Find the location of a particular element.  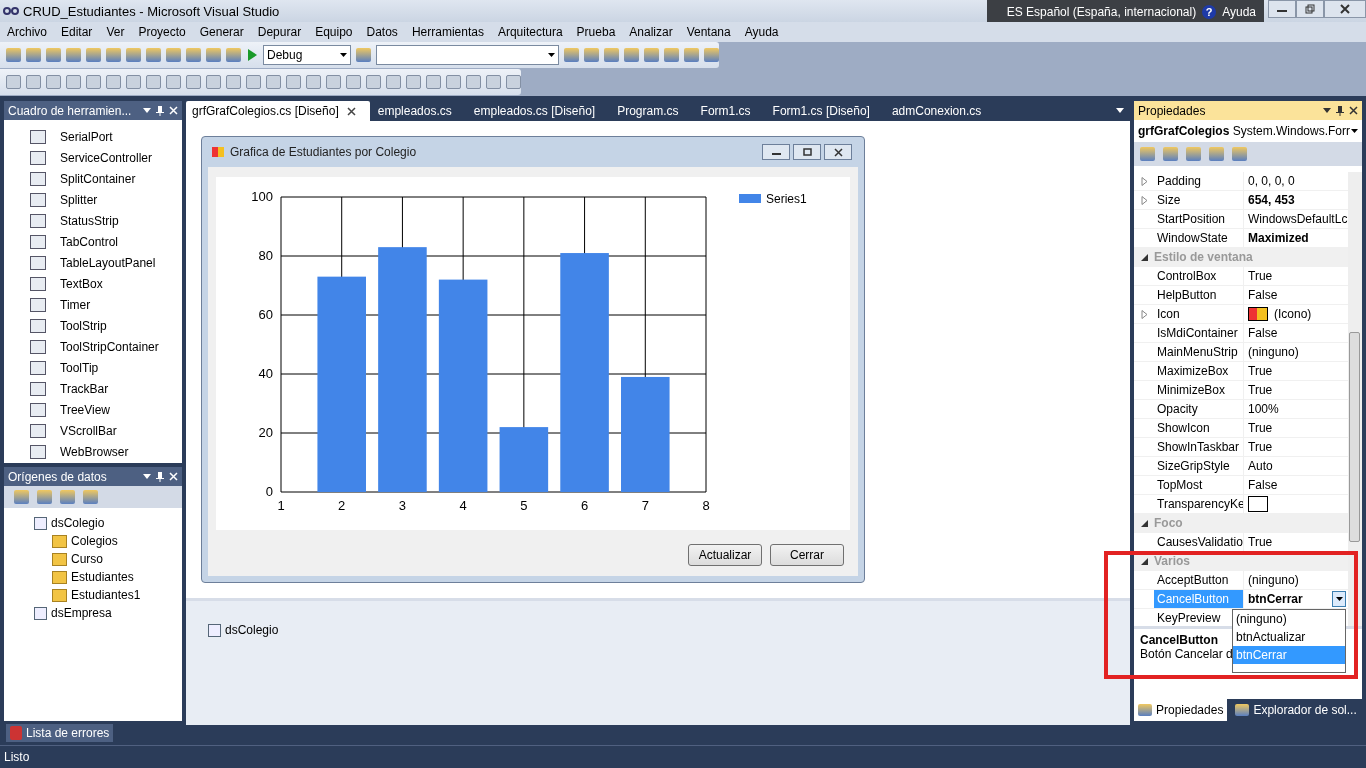

toolbox-item: SplitContainer is located at coordinates (93, 178).